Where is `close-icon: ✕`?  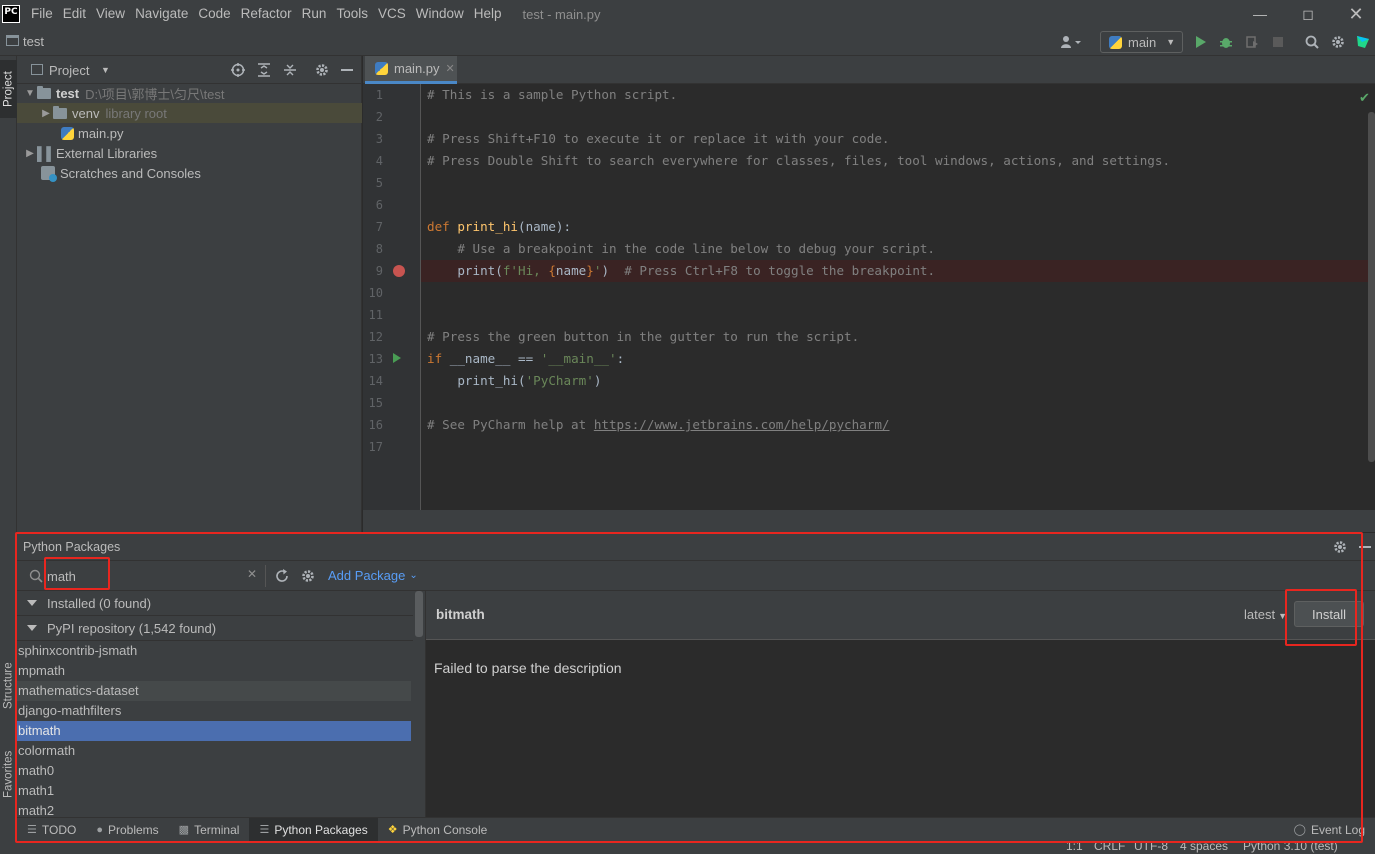
close-icon: ✕ is located at coordinates (1354, 14).